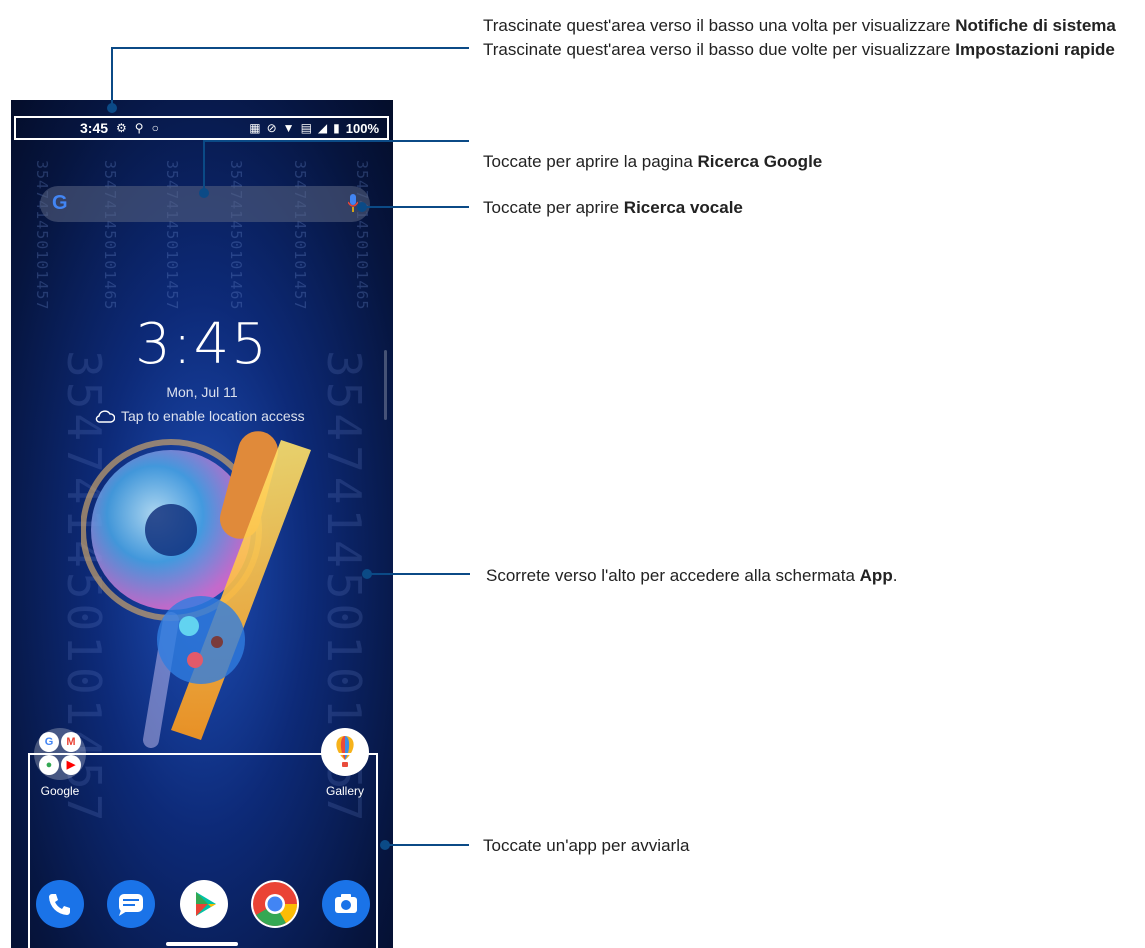 The image size is (1145, 948). Describe the element at coordinates (155, 128) in the screenshot. I see `bulb-icon: ○` at that location.